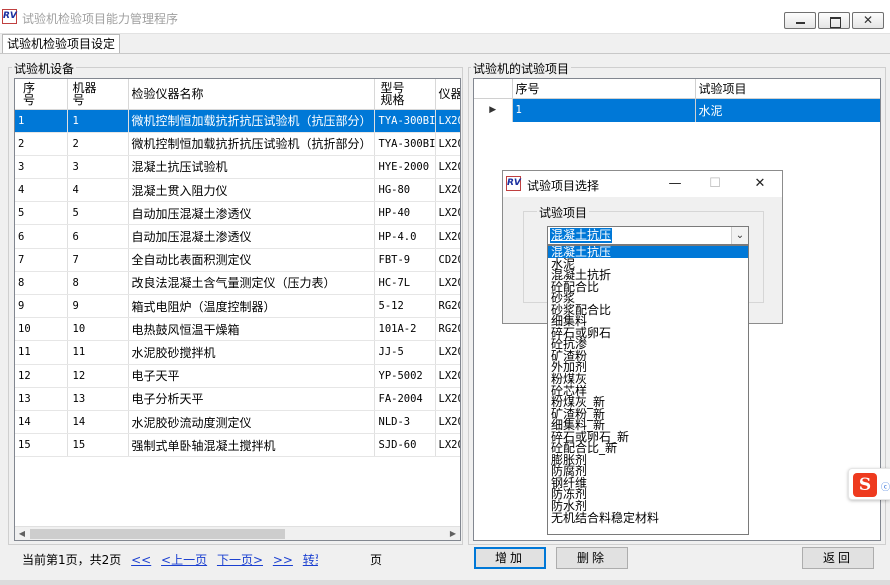  I want to click on scroll-right-icon: ▶, so click(453, 533).